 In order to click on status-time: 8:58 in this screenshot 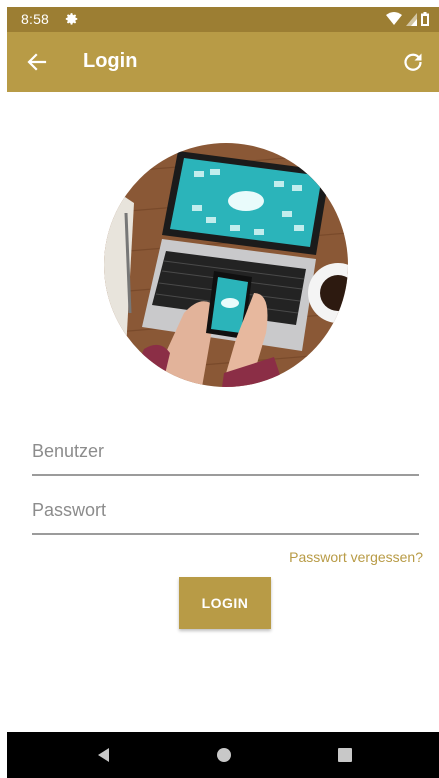, I will do `click(35, 19)`.